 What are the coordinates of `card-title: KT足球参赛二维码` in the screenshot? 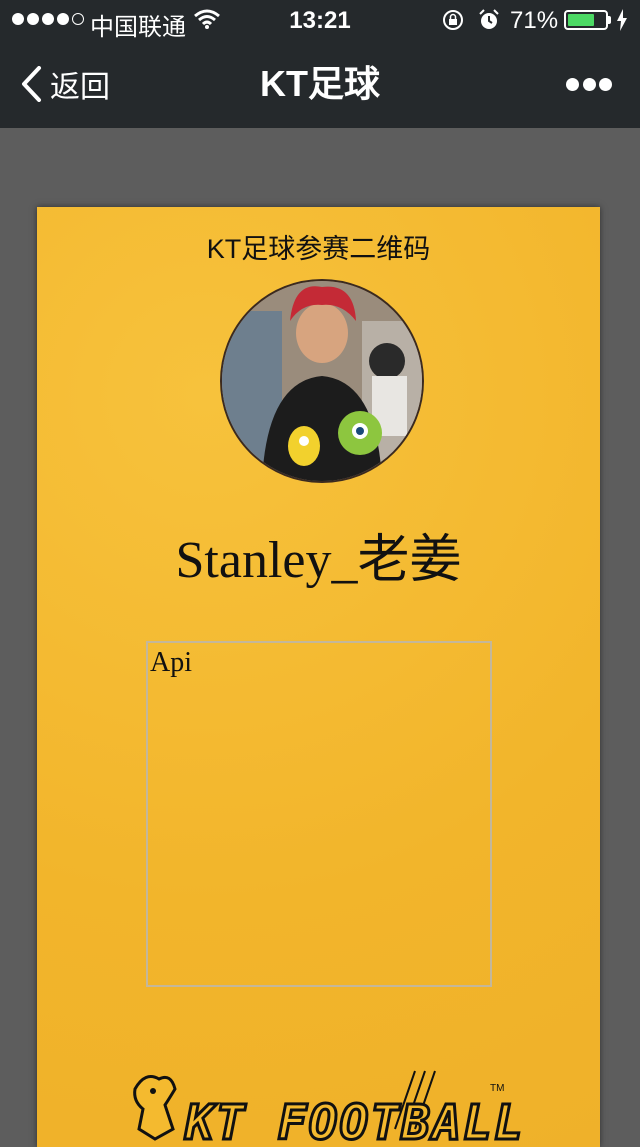 It's located at (318, 249).